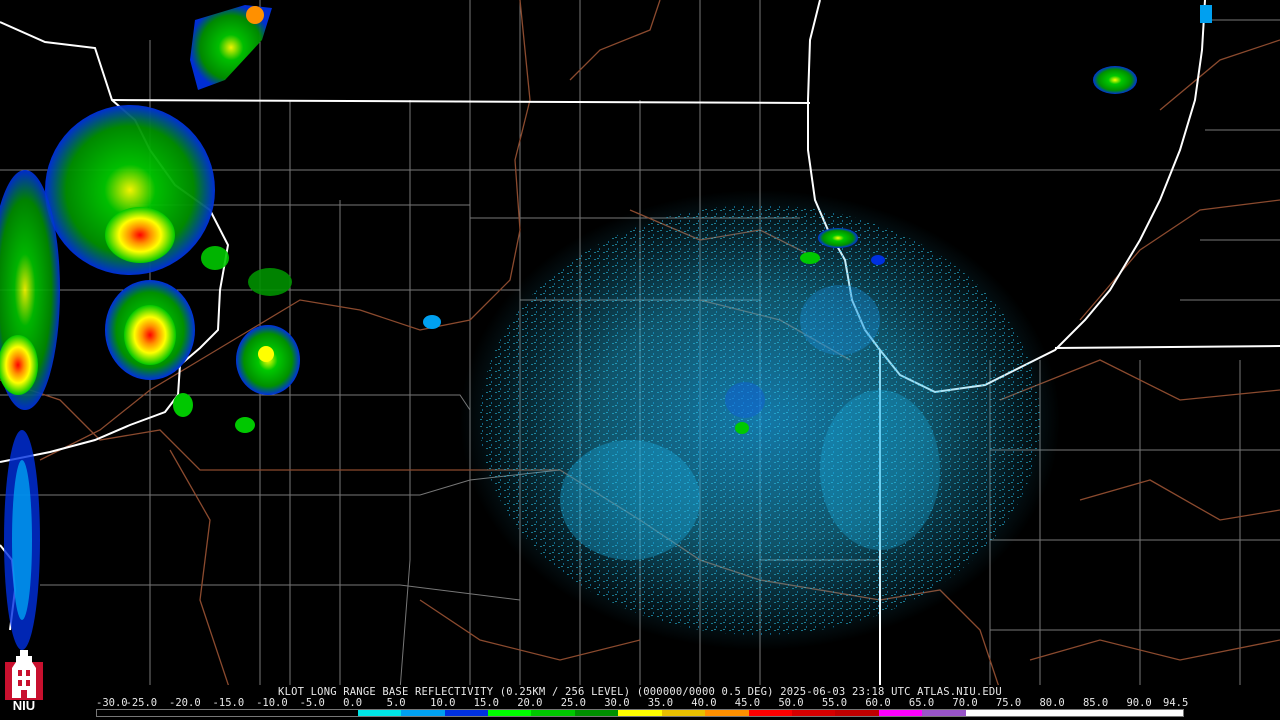 Image resolution: width=1280 pixels, height=720 pixels. Describe the element at coordinates (228, 703) in the screenshot. I see `scale-label: -15.0` at that location.